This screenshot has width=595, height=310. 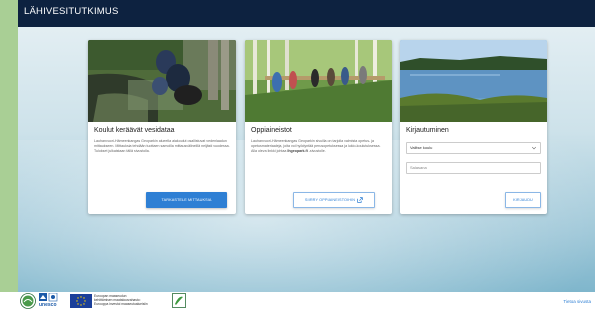 I want to click on go-to-materials-button: SIIRRY OPPIAINEISTOIHIN, so click(x=334, y=200).